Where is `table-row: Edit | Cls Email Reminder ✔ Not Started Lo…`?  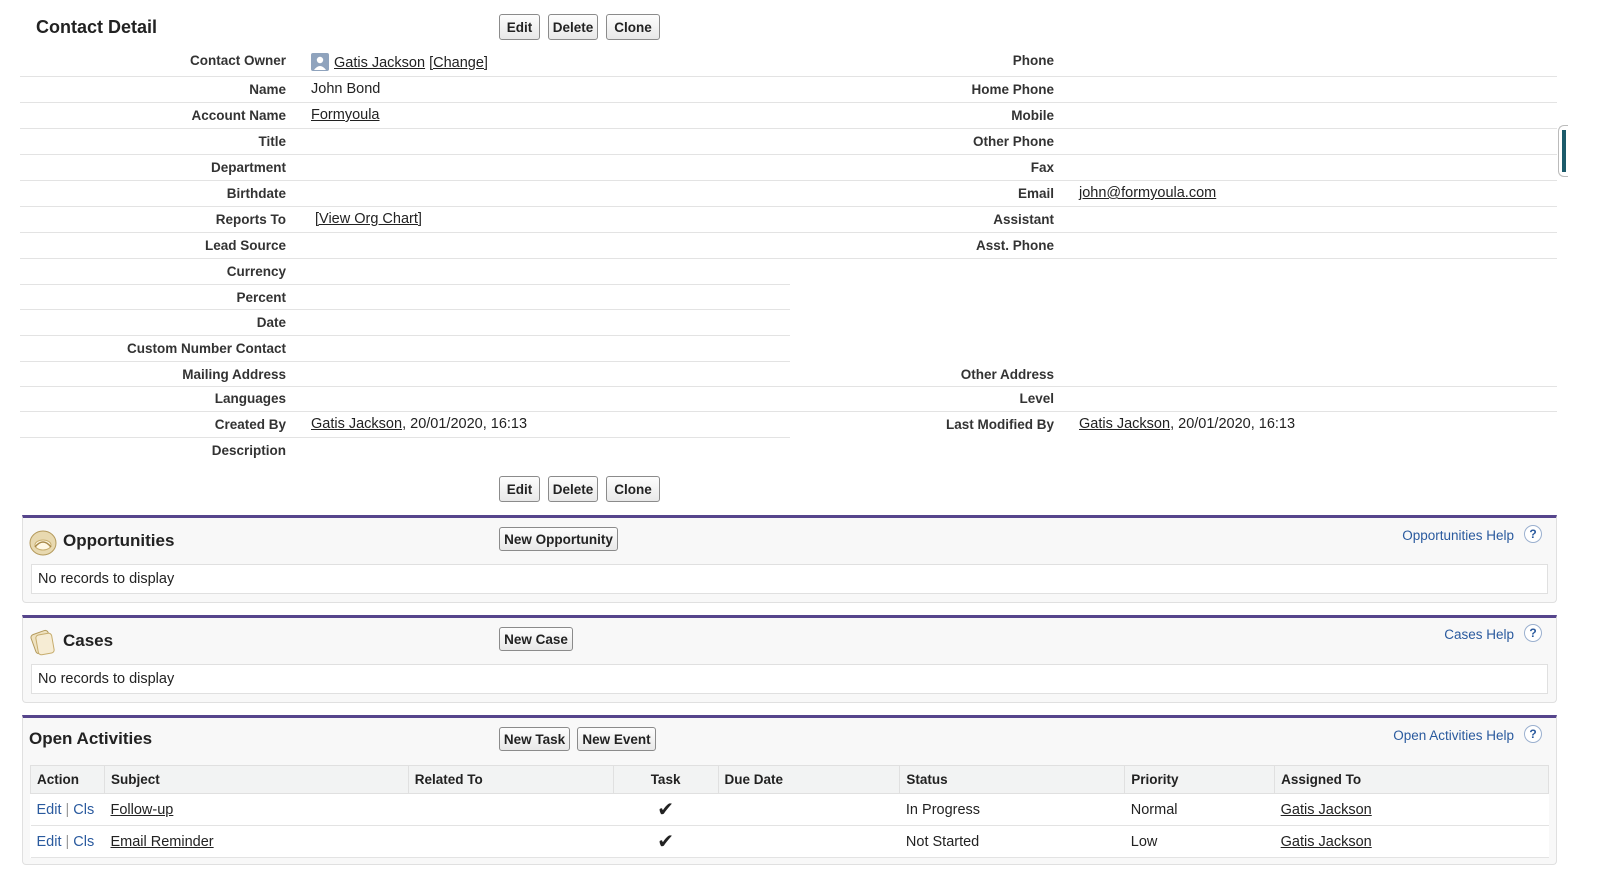
table-row: Edit | Cls Email Reminder ✔ Not Started Lo… is located at coordinates (789, 841).